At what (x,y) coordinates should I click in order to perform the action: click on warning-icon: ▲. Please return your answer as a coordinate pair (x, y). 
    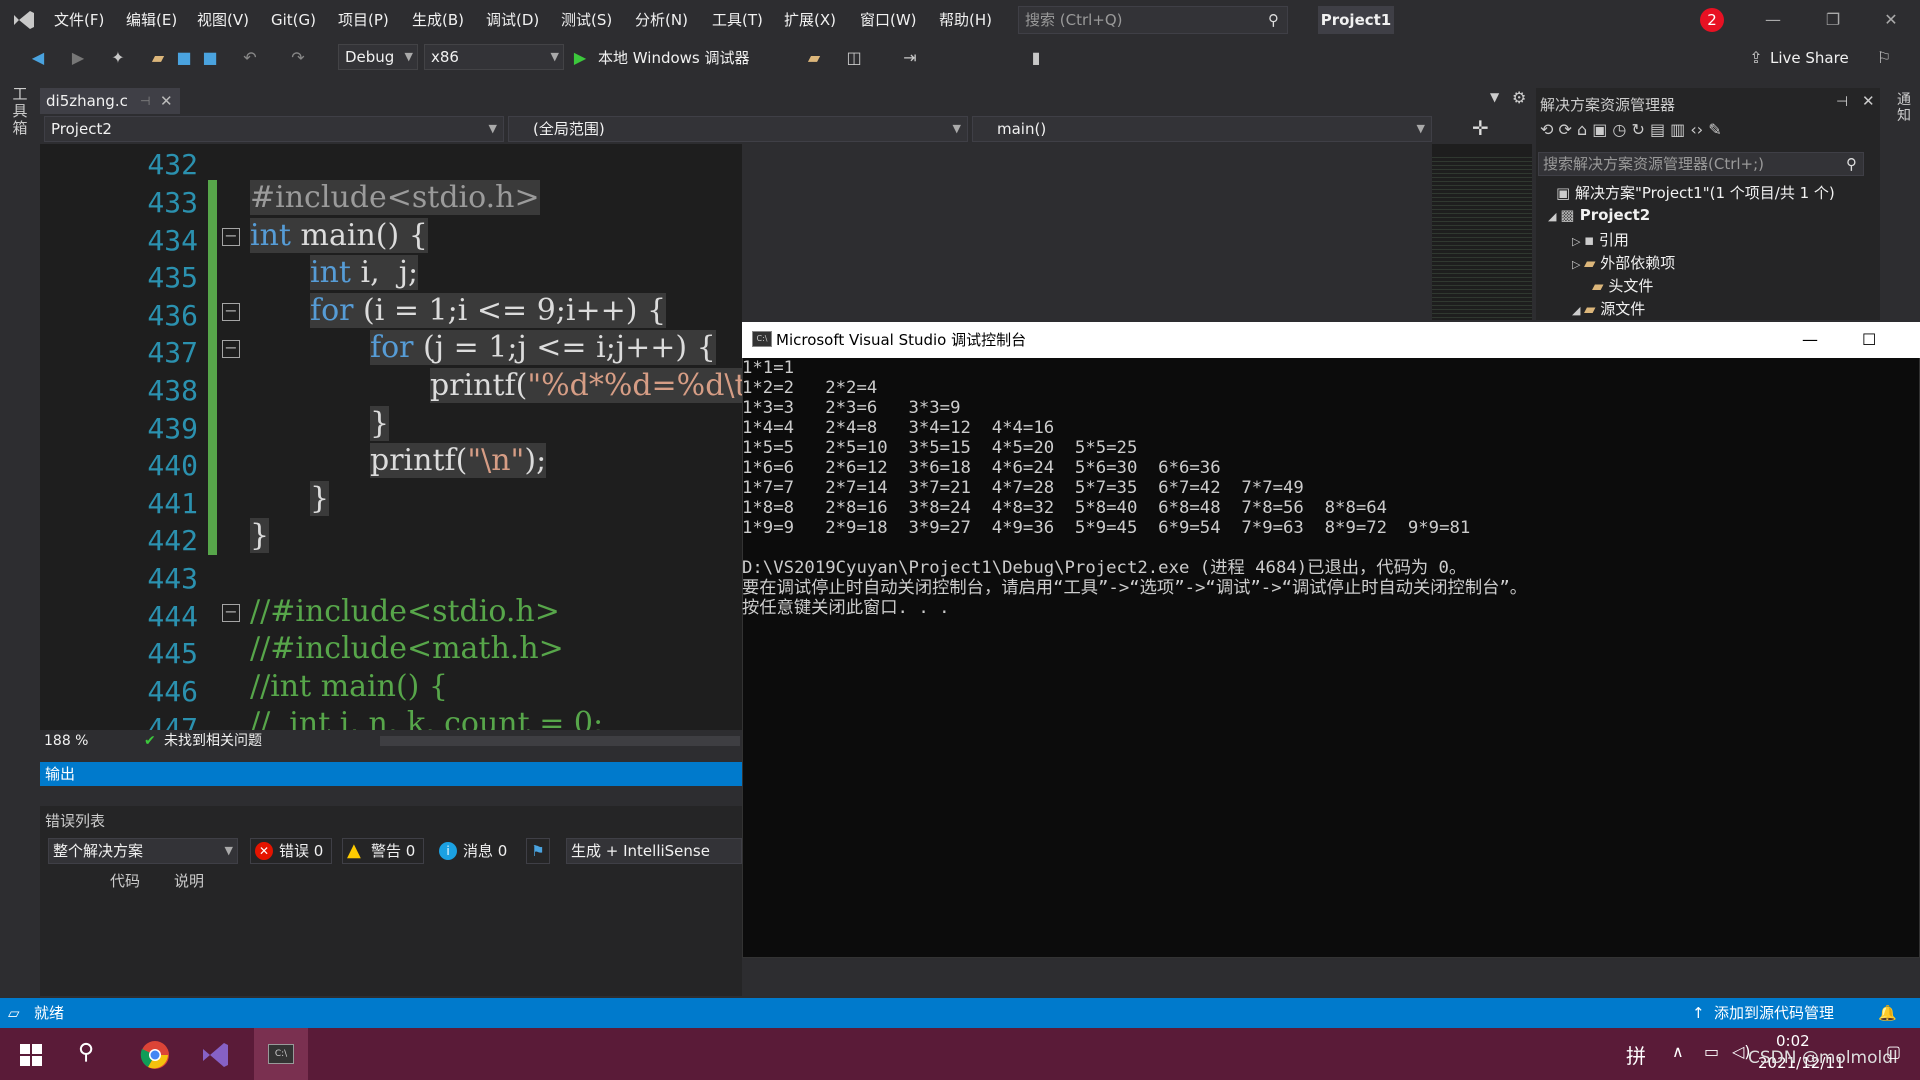
    Looking at the image, I should click on (354, 850).